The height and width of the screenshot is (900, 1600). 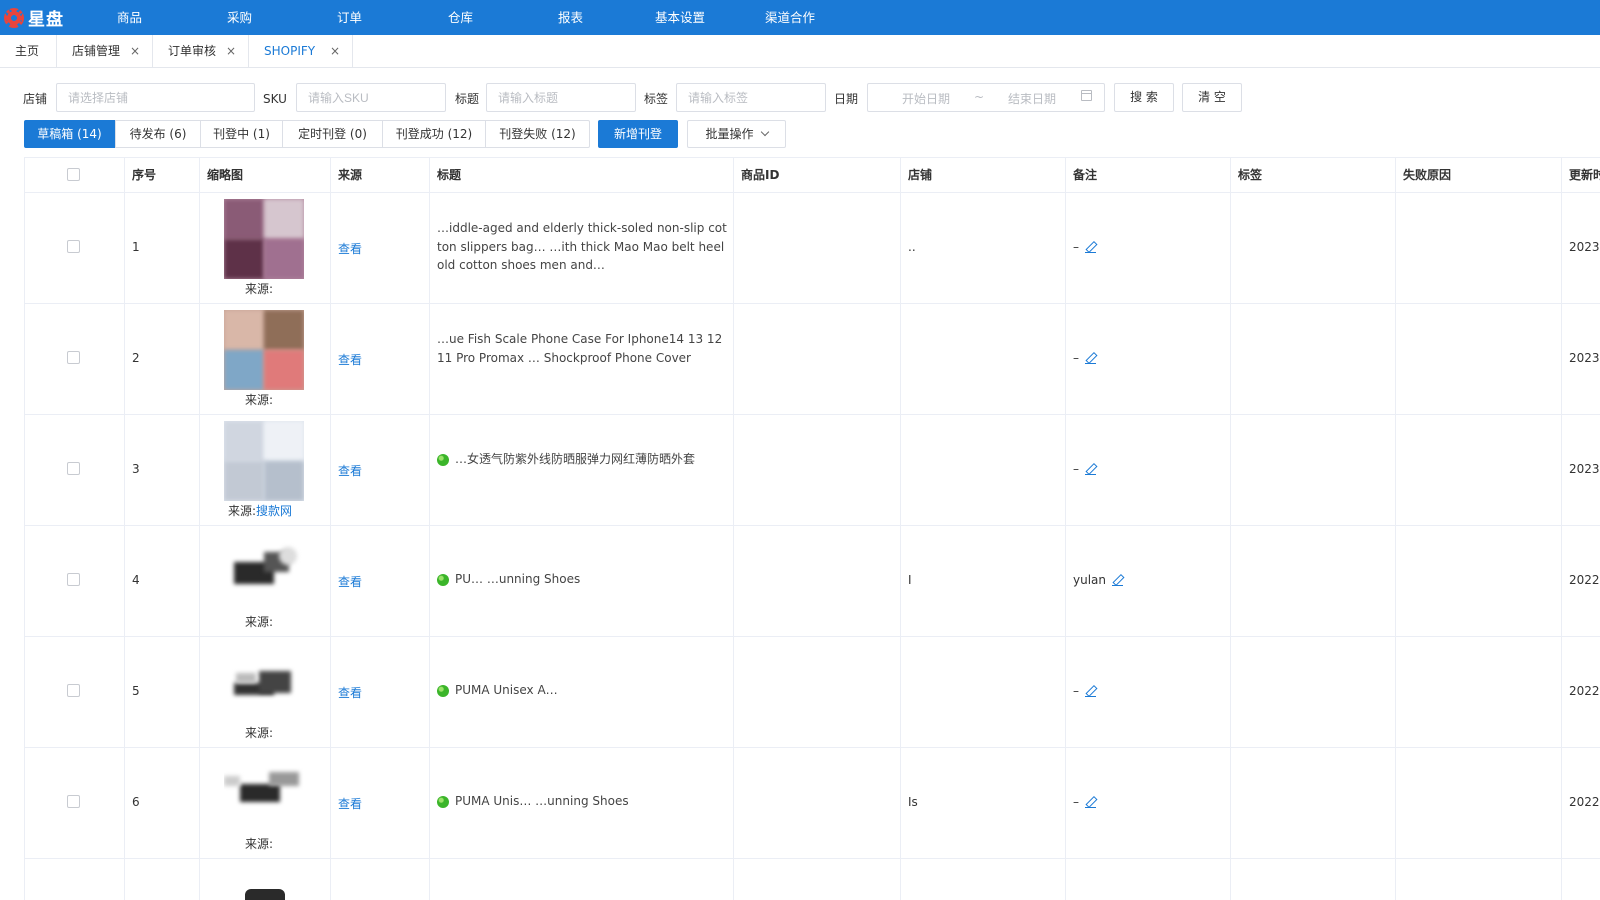 What do you see at coordinates (136, 691) in the screenshot?
I see `row-index: 5` at bounding box center [136, 691].